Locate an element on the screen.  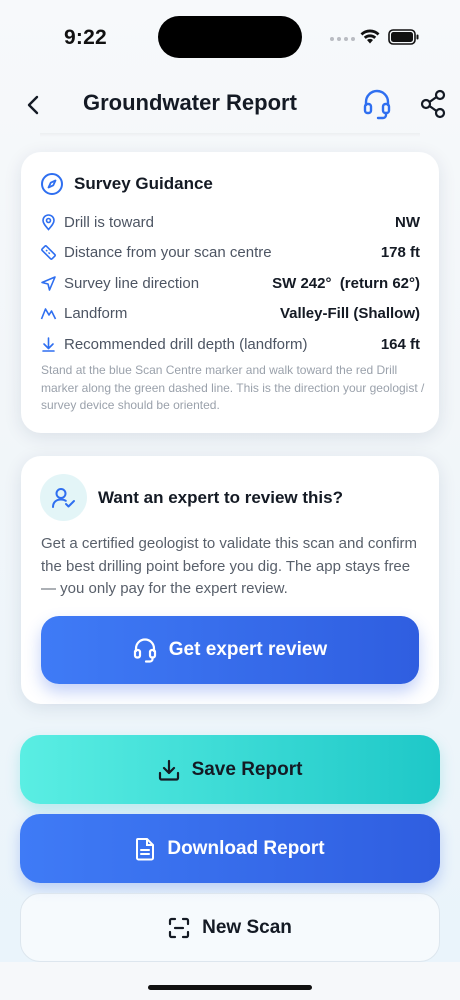
location-pin-icon is located at coordinates (48, 222).